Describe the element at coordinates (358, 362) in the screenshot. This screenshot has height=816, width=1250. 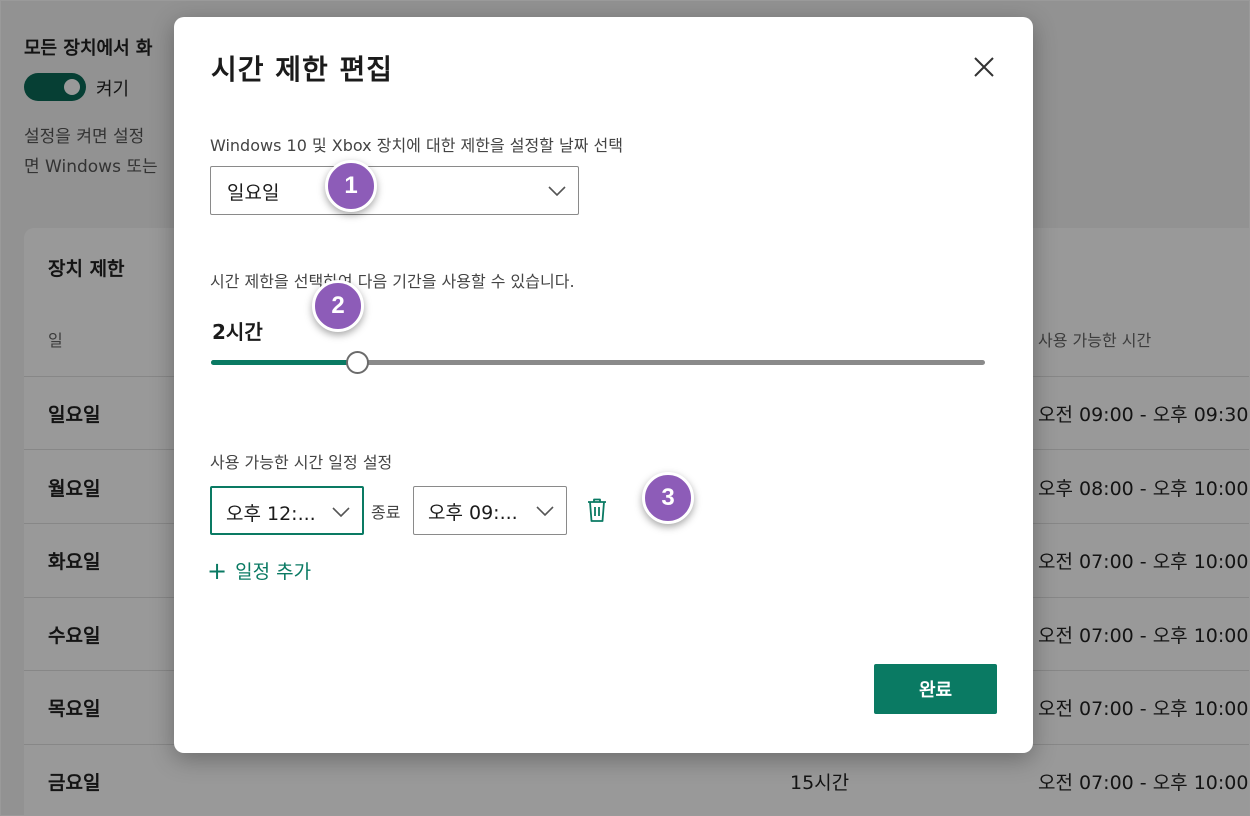
I see `slider-thumb` at that location.